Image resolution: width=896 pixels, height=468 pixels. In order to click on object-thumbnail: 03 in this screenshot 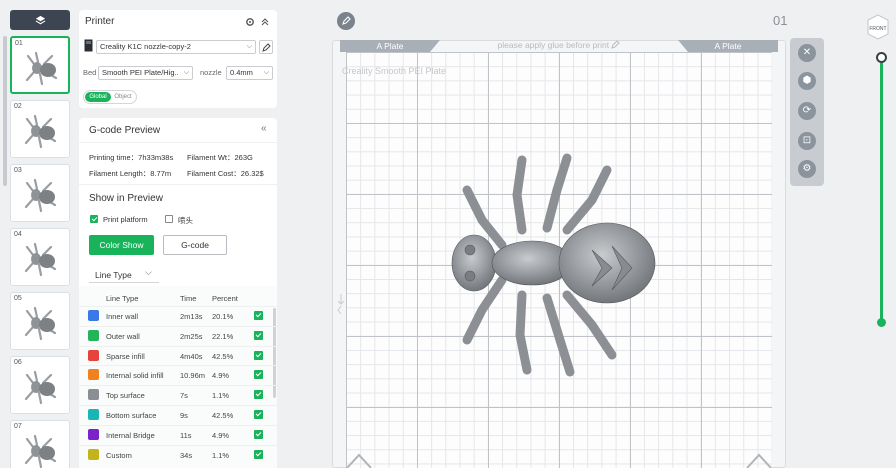, I will do `click(40, 193)`.